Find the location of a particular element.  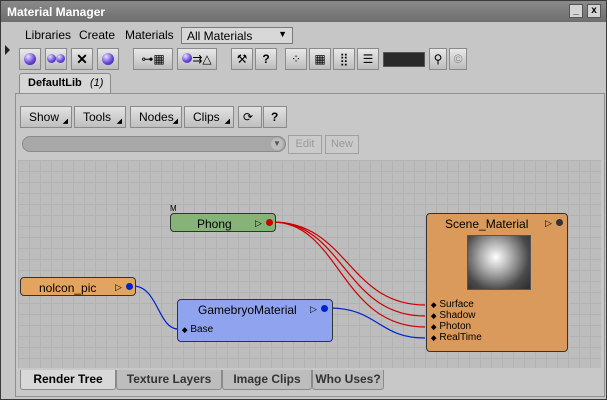

materials-filter-value: All Materials is located at coordinates (220, 36).